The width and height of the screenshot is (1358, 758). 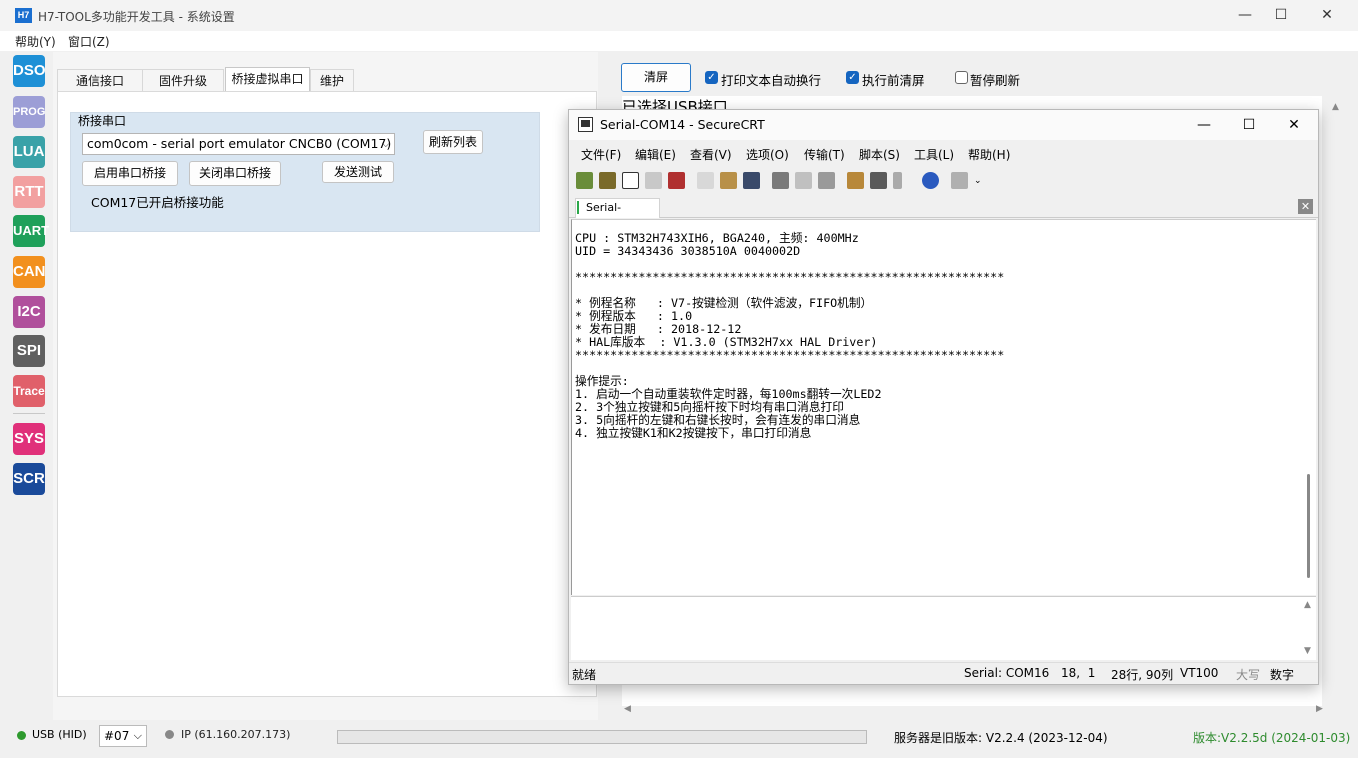 What do you see at coordinates (1272, 738) in the screenshot?
I see `version-label: 版本:V2.2.5d (2024-01-03)` at bounding box center [1272, 738].